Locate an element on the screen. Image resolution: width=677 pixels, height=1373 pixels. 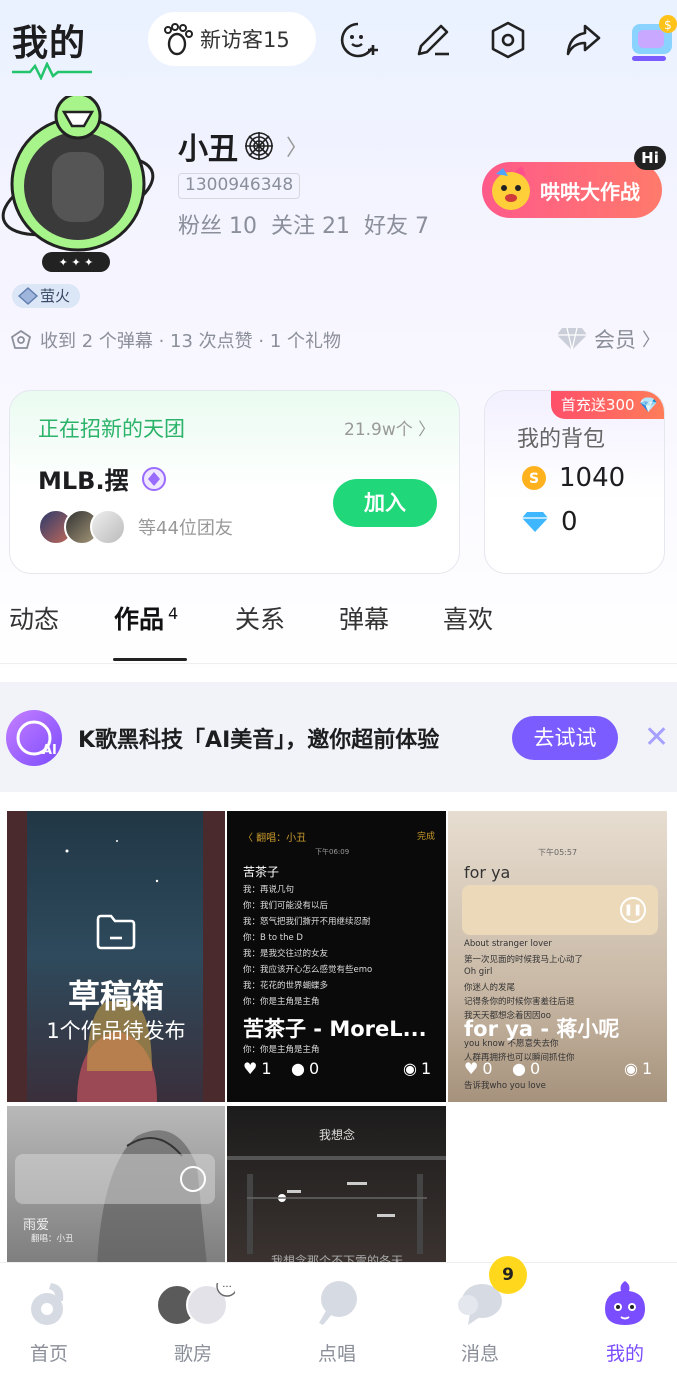
footprint-icon is located at coordinates (178, 39).